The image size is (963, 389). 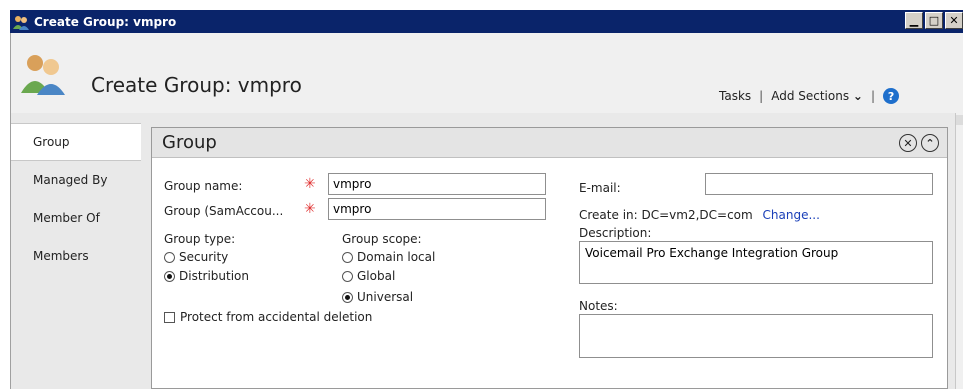 What do you see at coordinates (810, 96) in the screenshot?
I see `add-sections-label: Add Sections` at bounding box center [810, 96].